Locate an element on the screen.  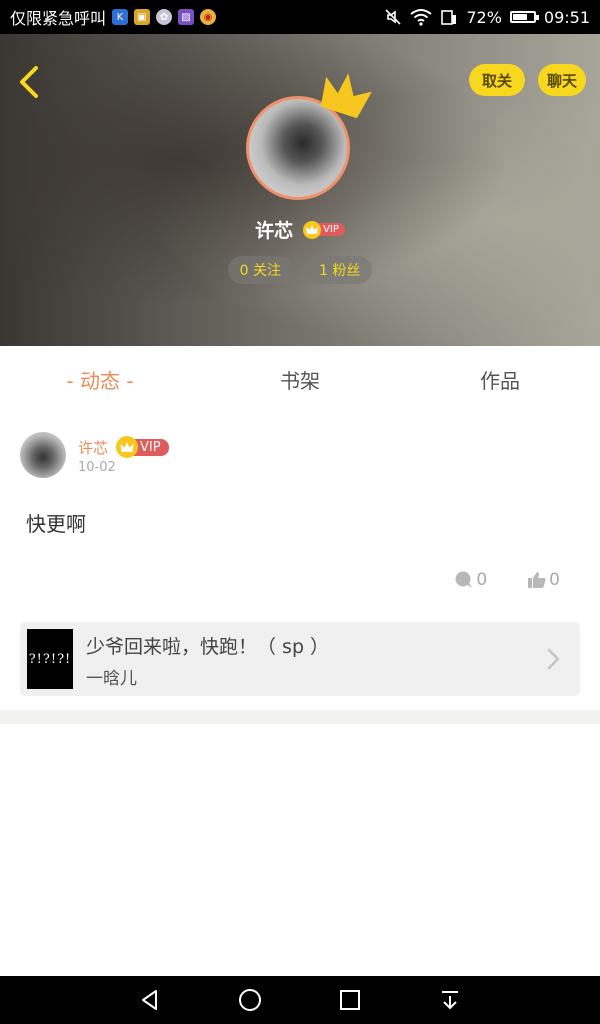
post-date: 10-02 is located at coordinates (97, 467).